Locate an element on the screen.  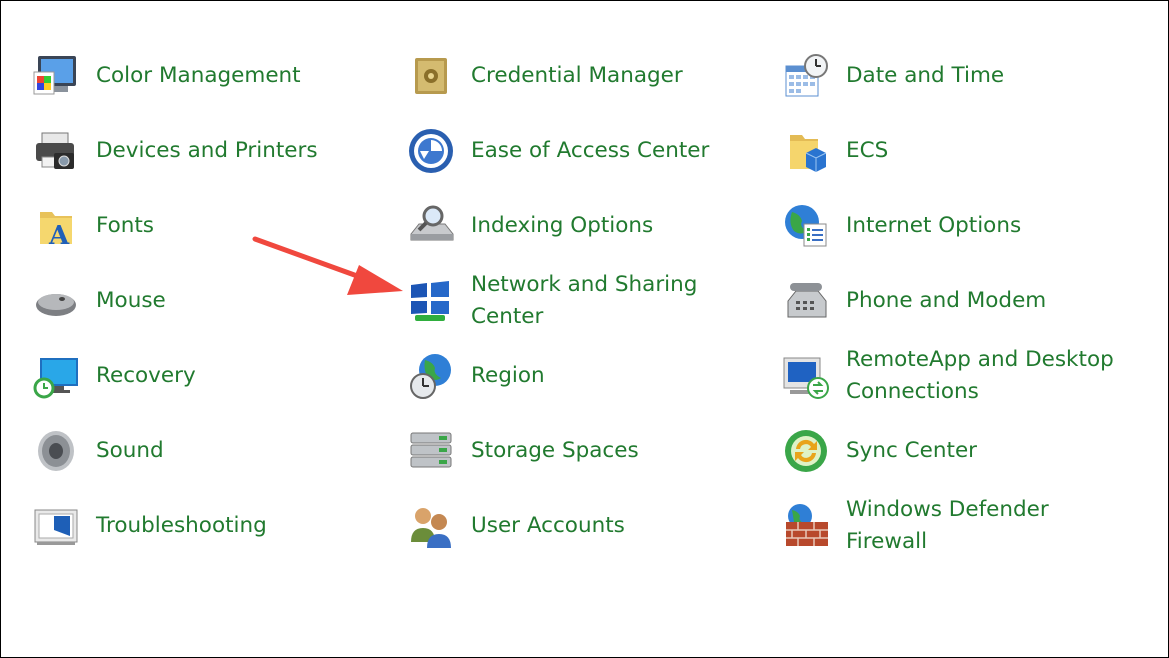
item-indexing-options: Indexing Options is located at coordinates (529, 226).